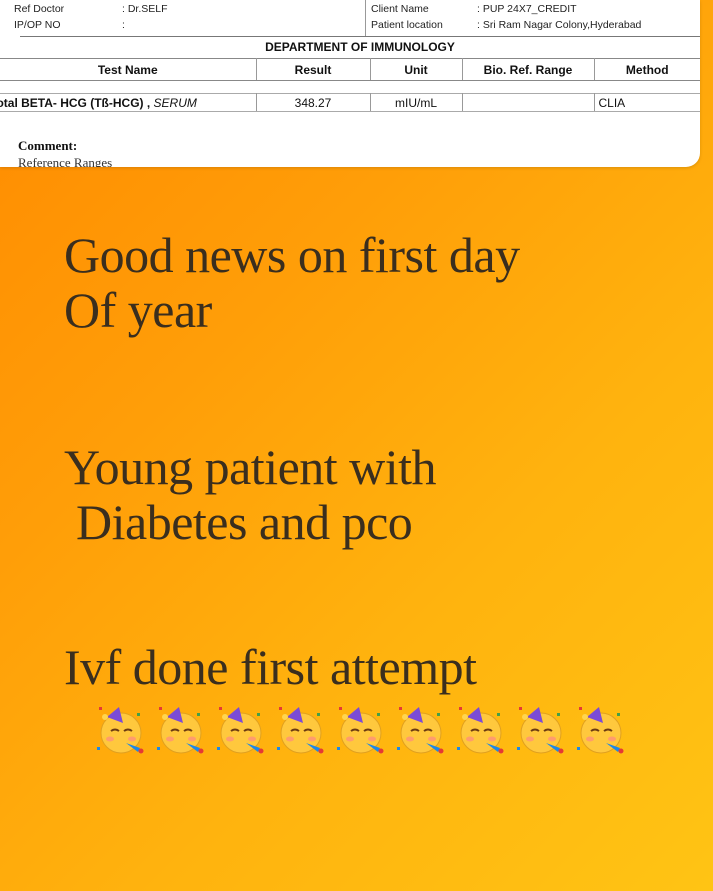 The width and height of the screenshot is (713, 891). I want to click on test-name: Total BETA- HCG (Tß-HCG) ,, so click(75, 102).